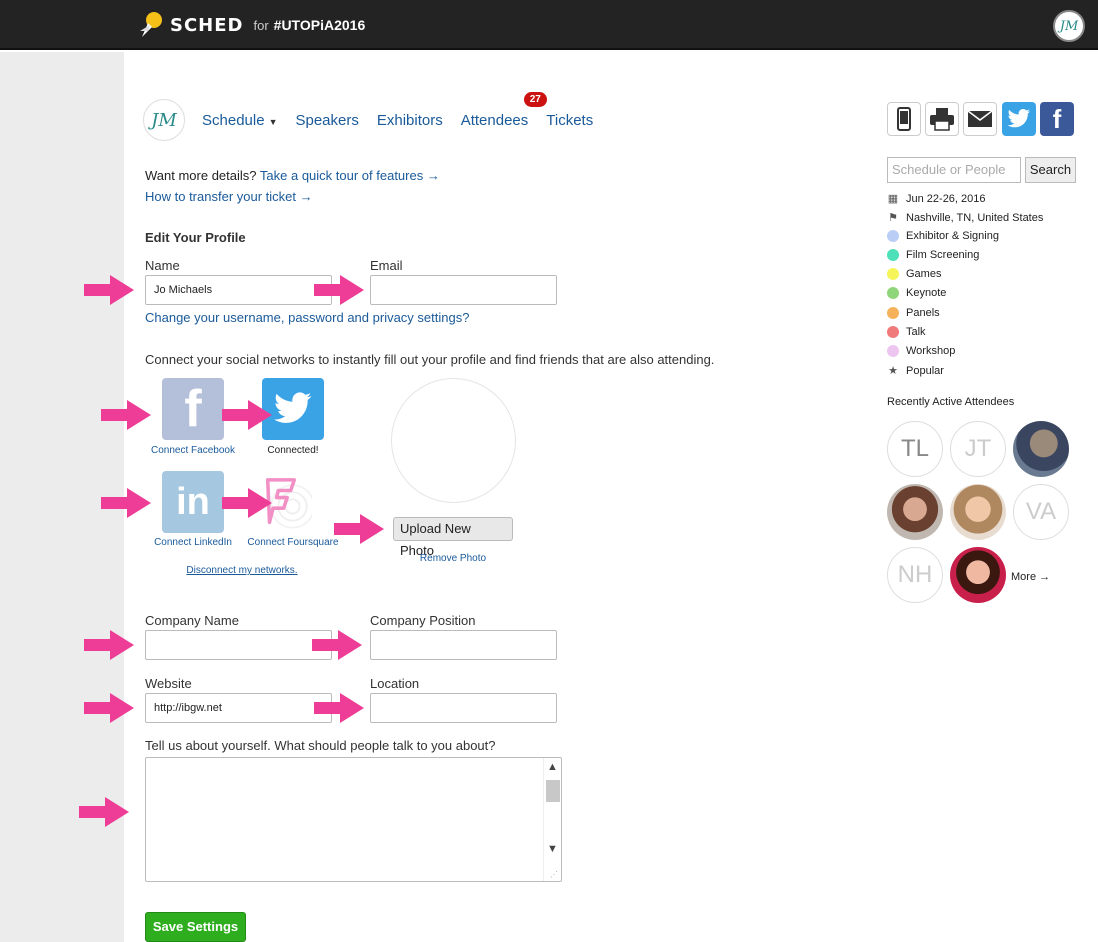  I want to click on brand-for: for, so click(261, 25).